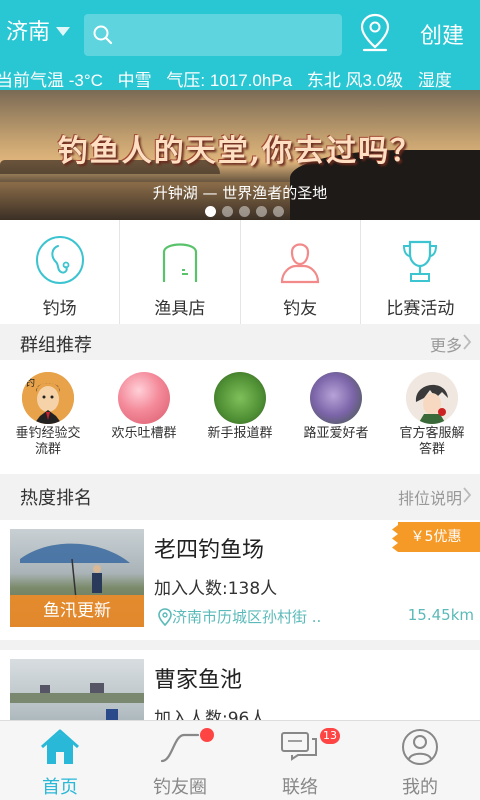  I want to click on rank-section-header: 热度排名 排位说明, so click(240, 494).